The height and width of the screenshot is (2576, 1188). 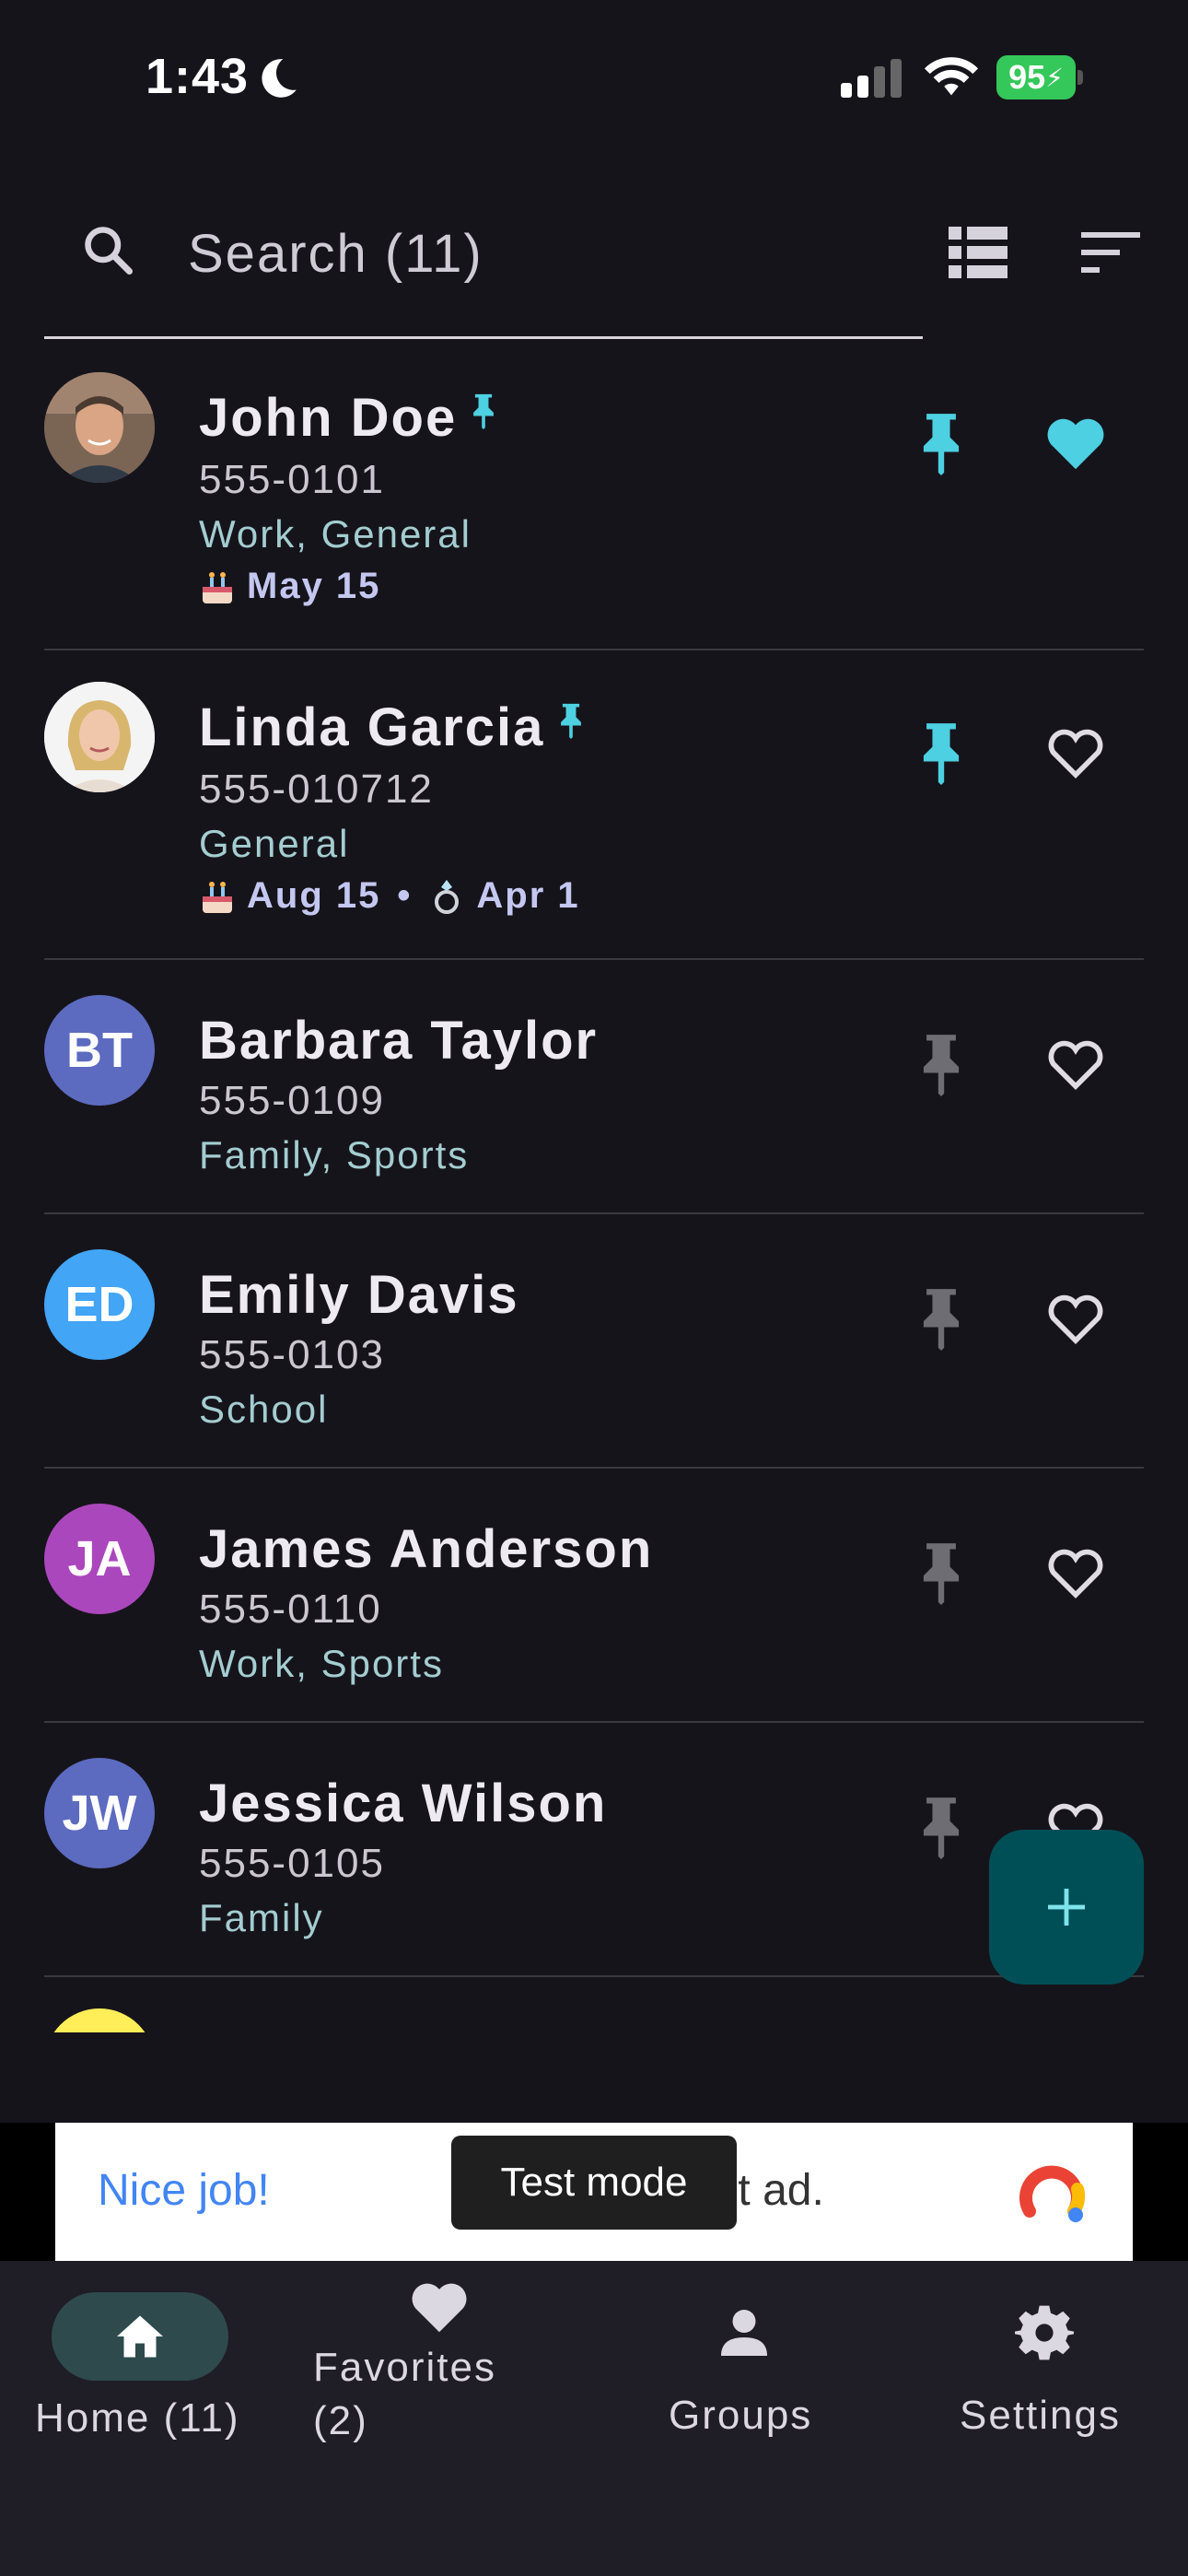 I want to click on nav-home-label: Home (11), so click(x=137, y=2418).